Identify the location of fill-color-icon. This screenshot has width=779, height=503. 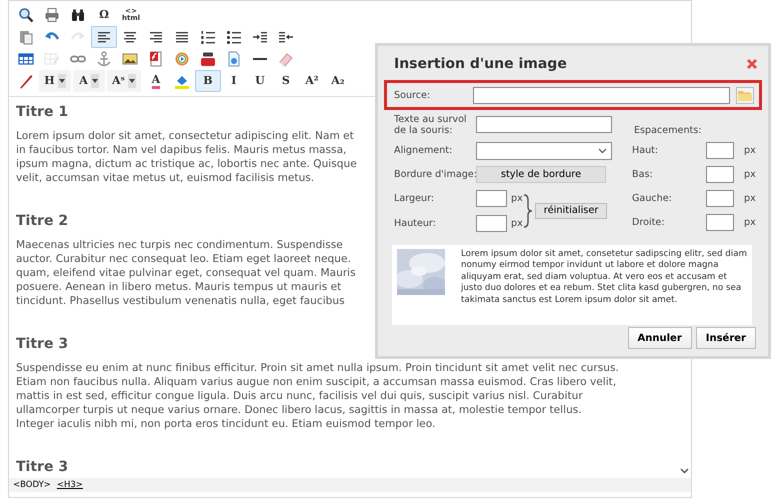
(182, 81).